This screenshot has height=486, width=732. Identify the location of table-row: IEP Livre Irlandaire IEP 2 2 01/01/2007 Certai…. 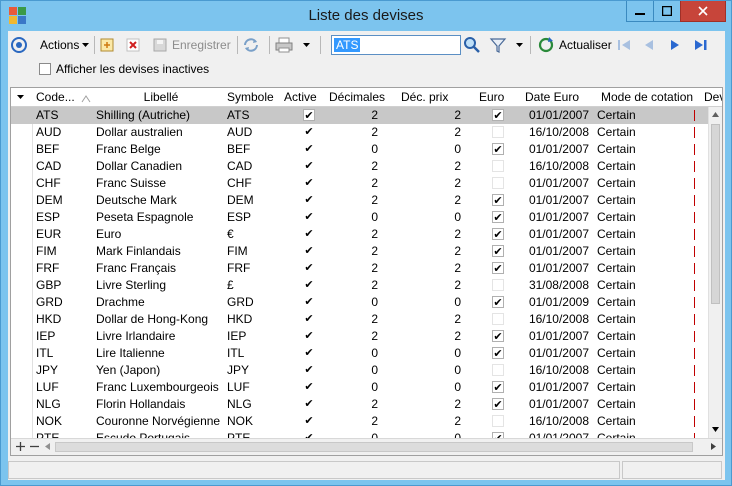
(359, 336).